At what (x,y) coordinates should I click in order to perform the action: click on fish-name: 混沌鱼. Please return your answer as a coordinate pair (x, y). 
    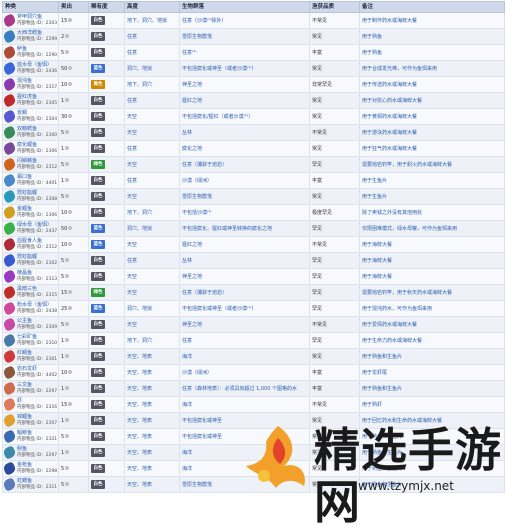
    Looking at the image, I should click on (24, 81).